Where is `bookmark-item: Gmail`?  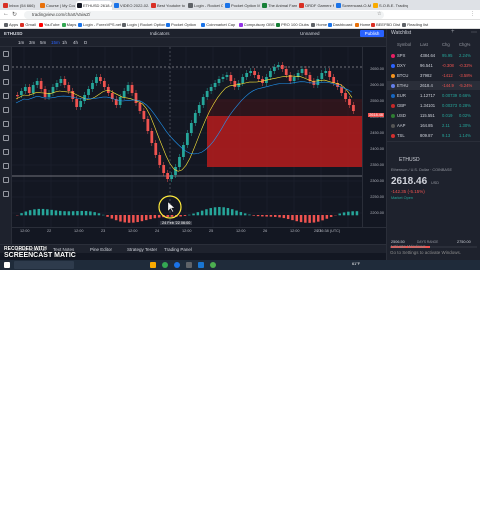 bookmark-item: Gmail is located at coordinates (27, 24).